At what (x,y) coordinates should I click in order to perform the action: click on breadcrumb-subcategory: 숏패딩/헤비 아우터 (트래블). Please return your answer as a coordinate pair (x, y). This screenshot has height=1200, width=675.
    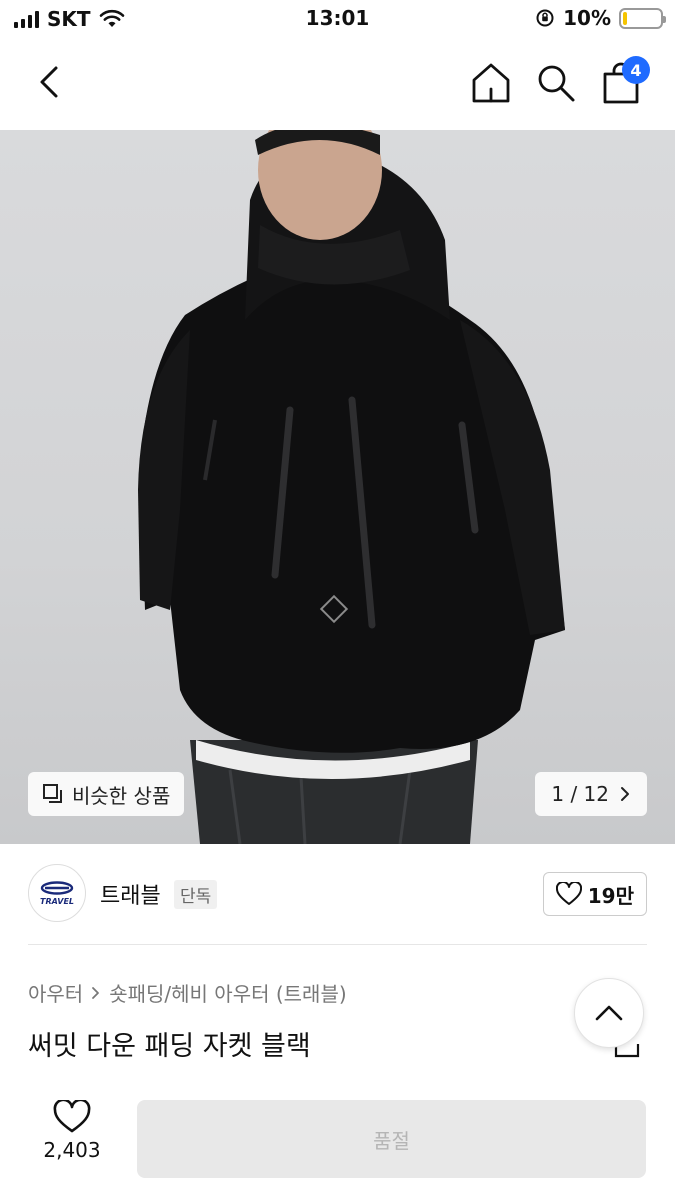
    Looking at the image, I should click on (227, 992).